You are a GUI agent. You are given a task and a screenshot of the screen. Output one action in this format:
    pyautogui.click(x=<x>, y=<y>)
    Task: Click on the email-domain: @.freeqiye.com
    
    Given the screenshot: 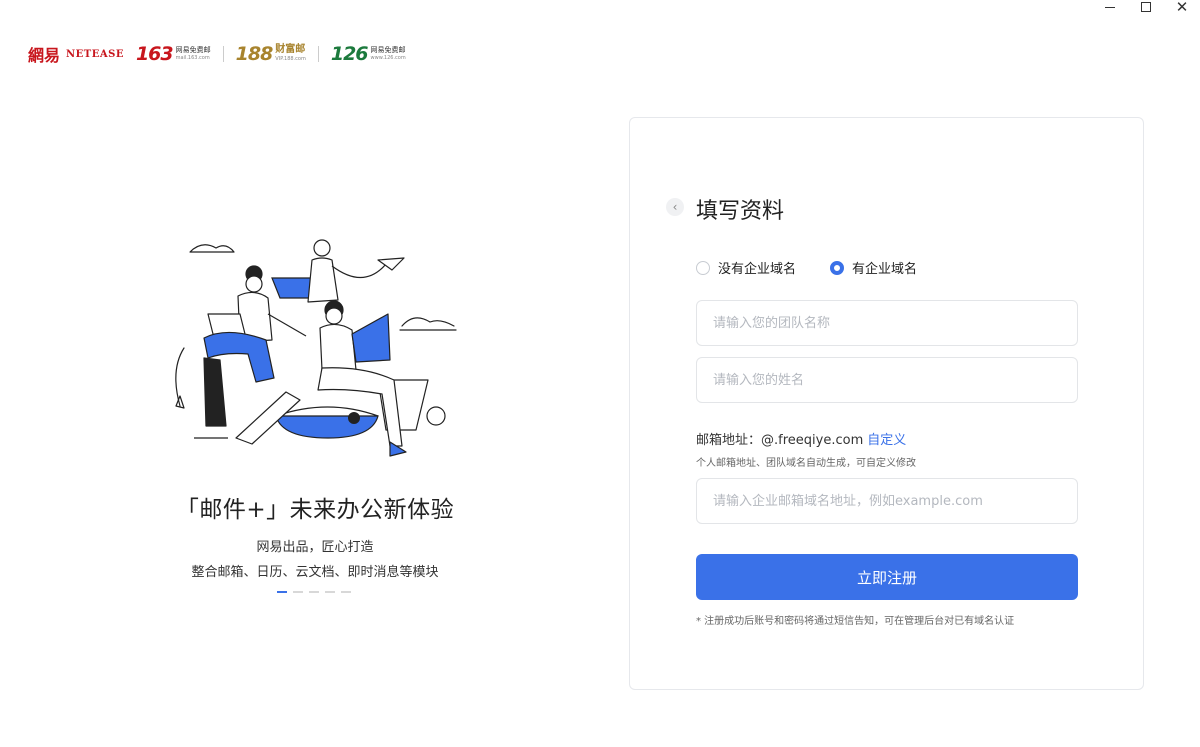 What is the action you would take?
    pyautogui.click(x=812, y=440)
    